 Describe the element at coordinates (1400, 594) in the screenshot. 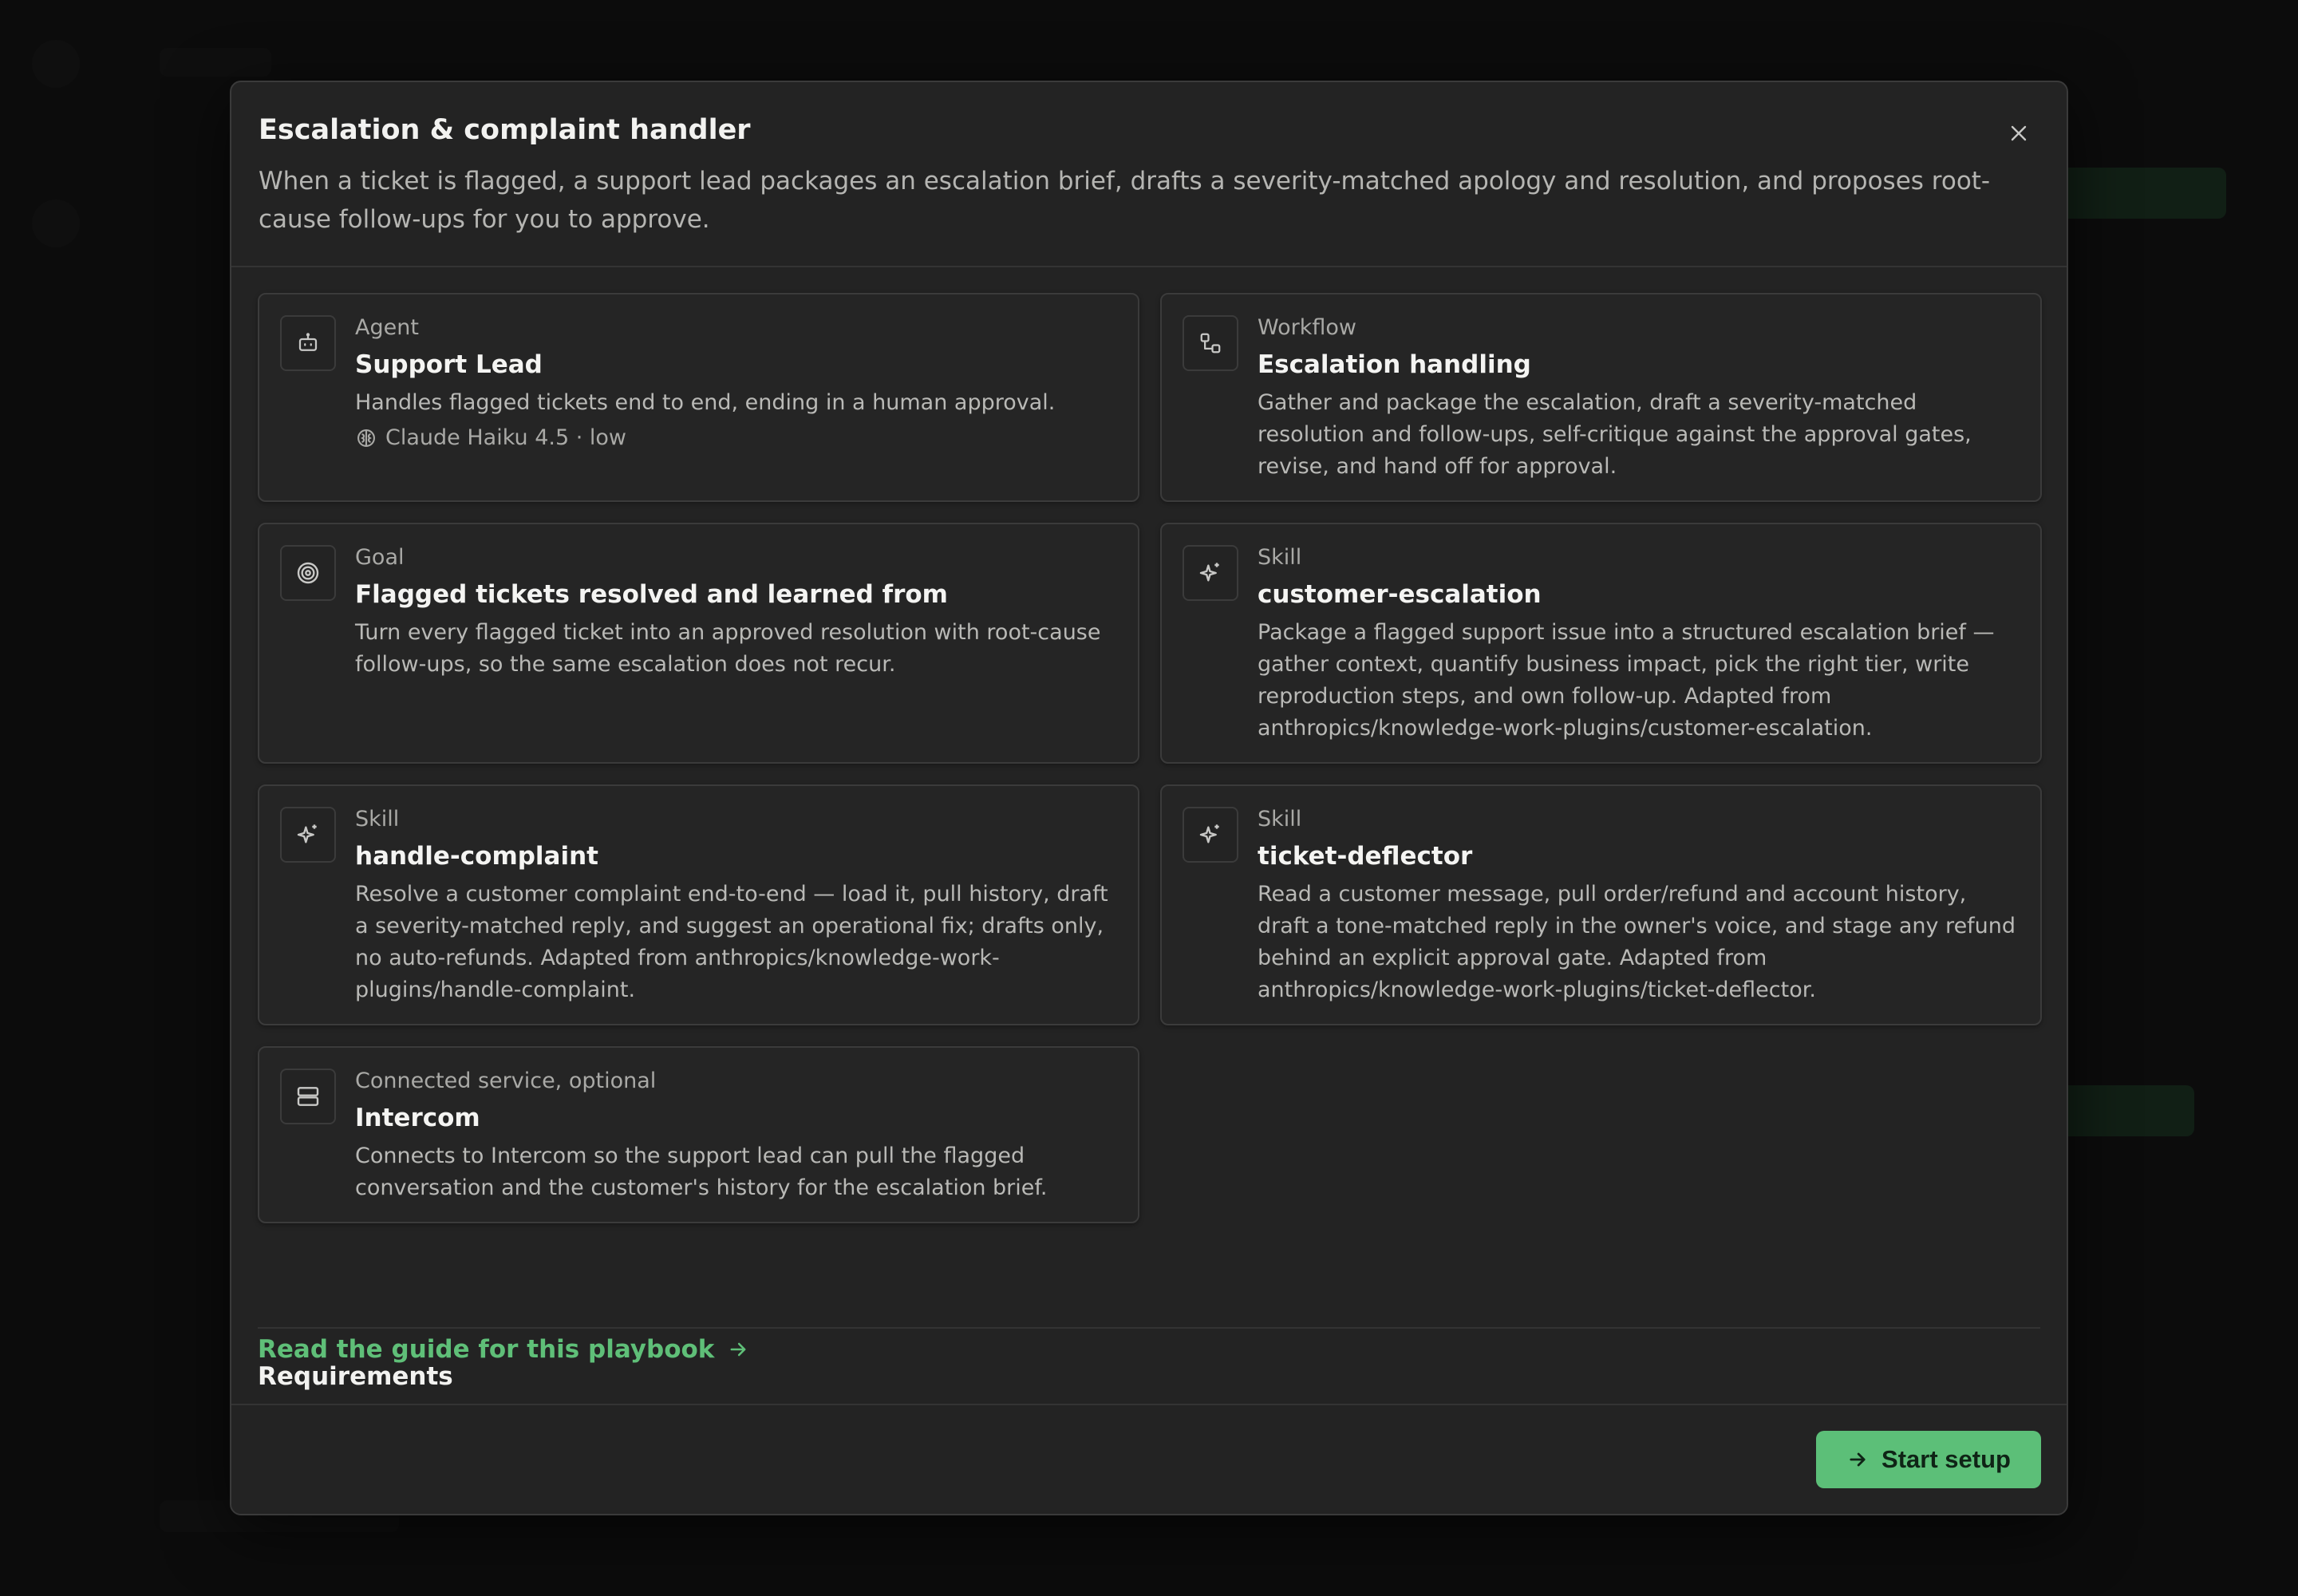

I see `card-name: customer-escalation` at that location.